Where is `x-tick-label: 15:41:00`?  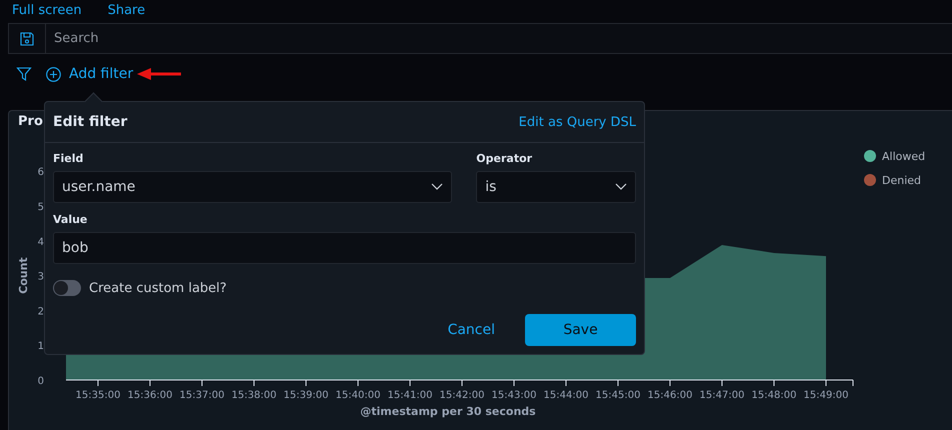
x-tick-label: 15:41:00 is located at coordinates (410, 395).